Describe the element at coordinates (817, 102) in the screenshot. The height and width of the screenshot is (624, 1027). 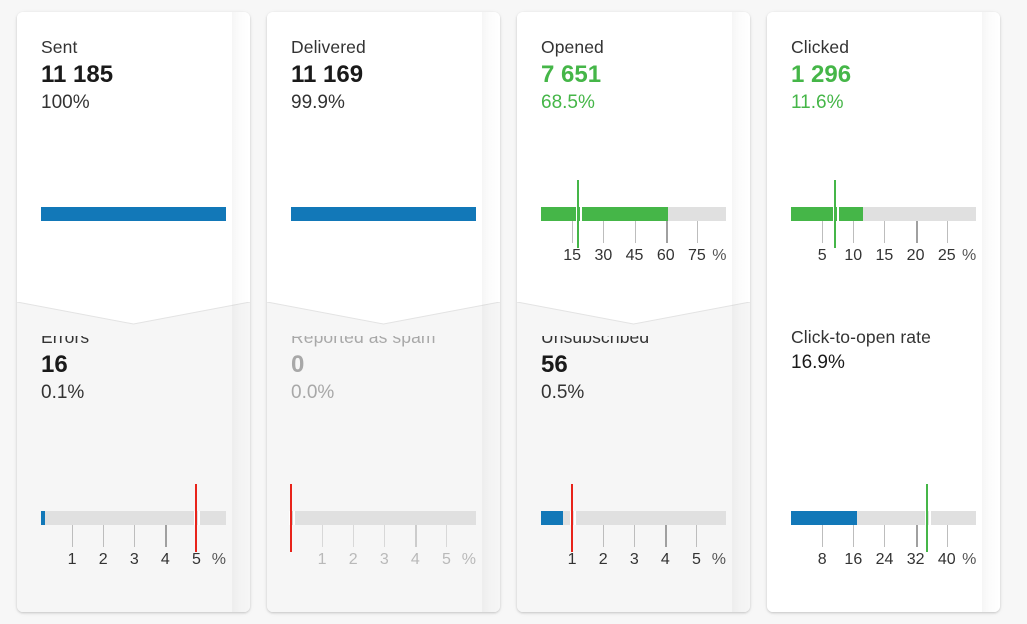
I see `clicked-percent: 11.6%` at that location.